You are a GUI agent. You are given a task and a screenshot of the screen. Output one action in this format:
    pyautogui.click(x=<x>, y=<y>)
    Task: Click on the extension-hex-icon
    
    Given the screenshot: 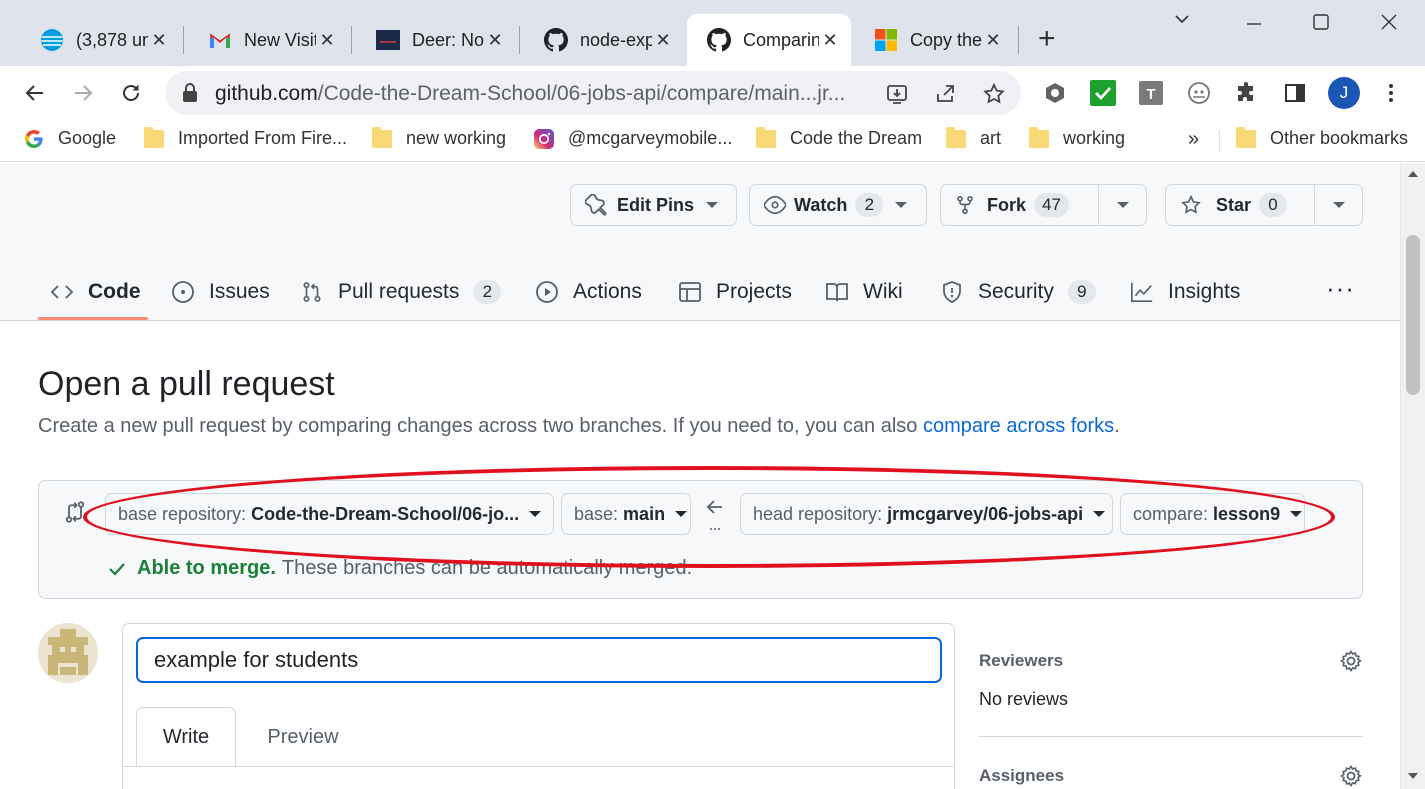 What is the action you would take?
    pyautogui.click(x=1055, y=93)
    